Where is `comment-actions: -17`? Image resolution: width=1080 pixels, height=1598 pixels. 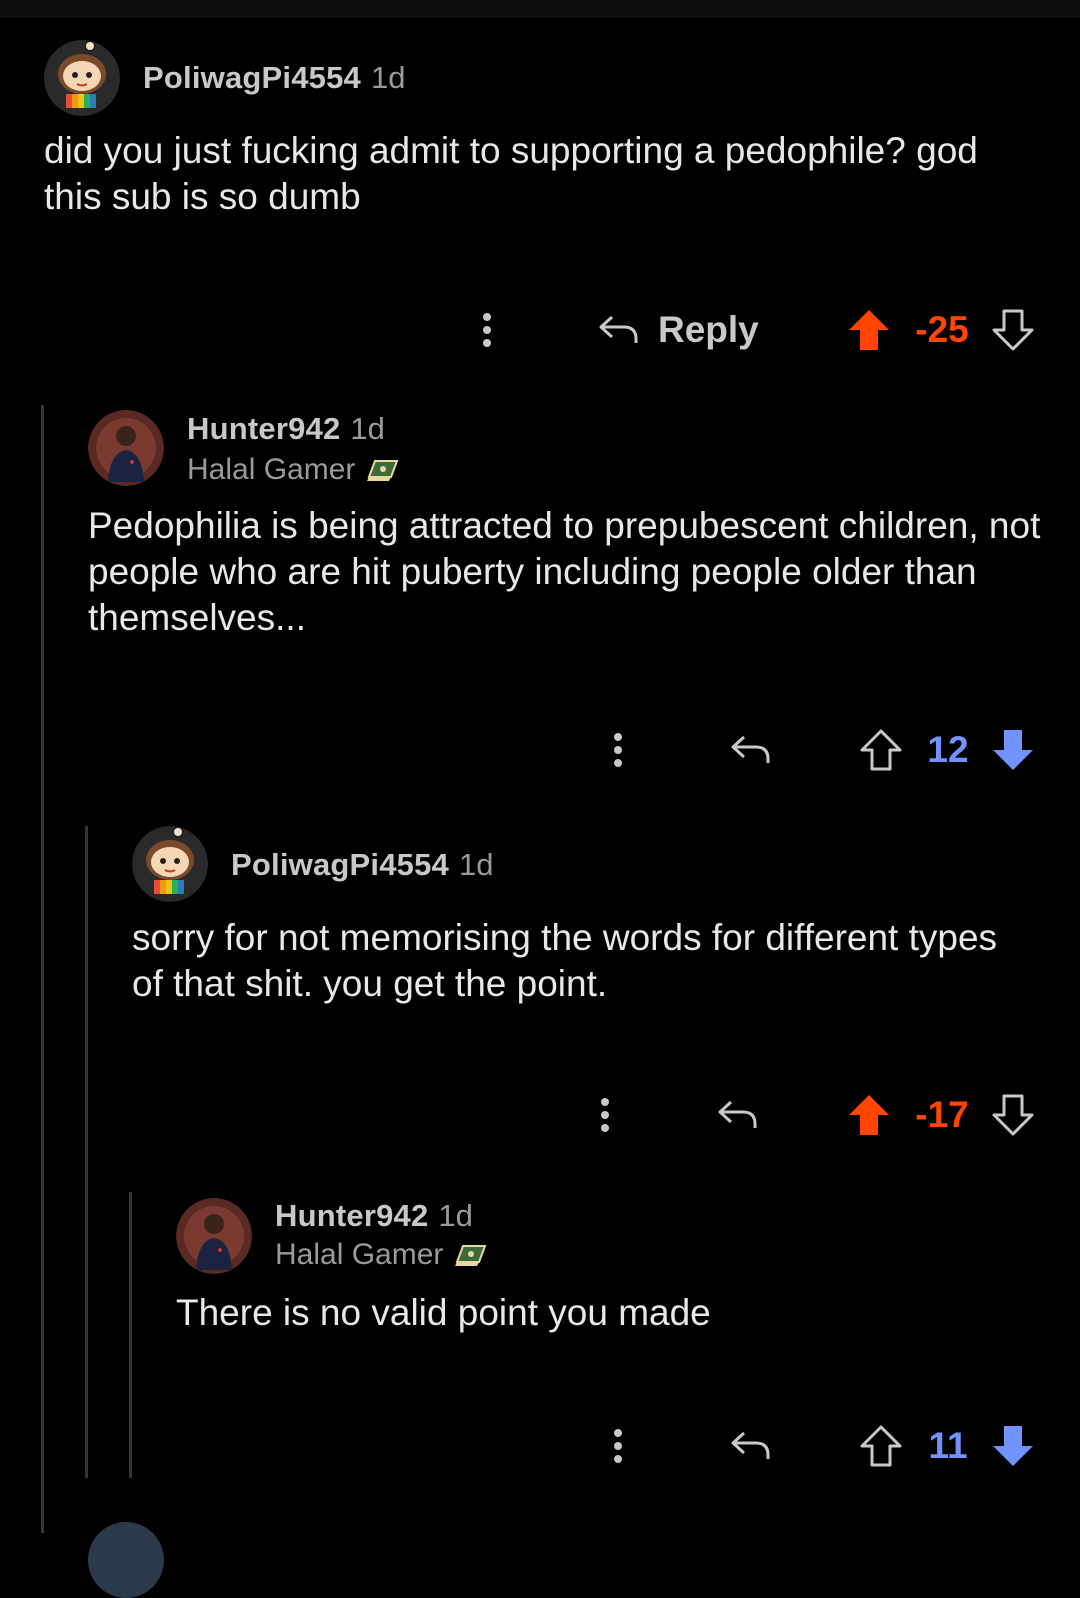
comment-actions: -17 is located at coordinates (540, 1115).